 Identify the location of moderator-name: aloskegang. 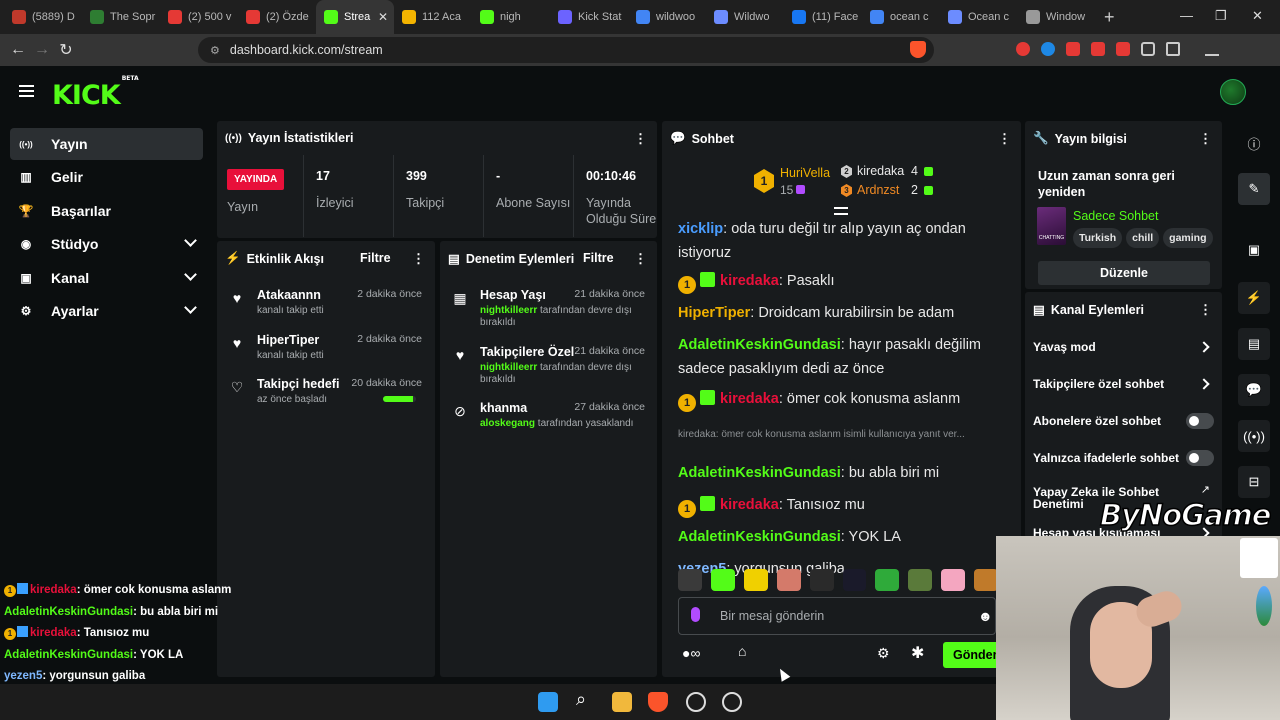
(507, 423).